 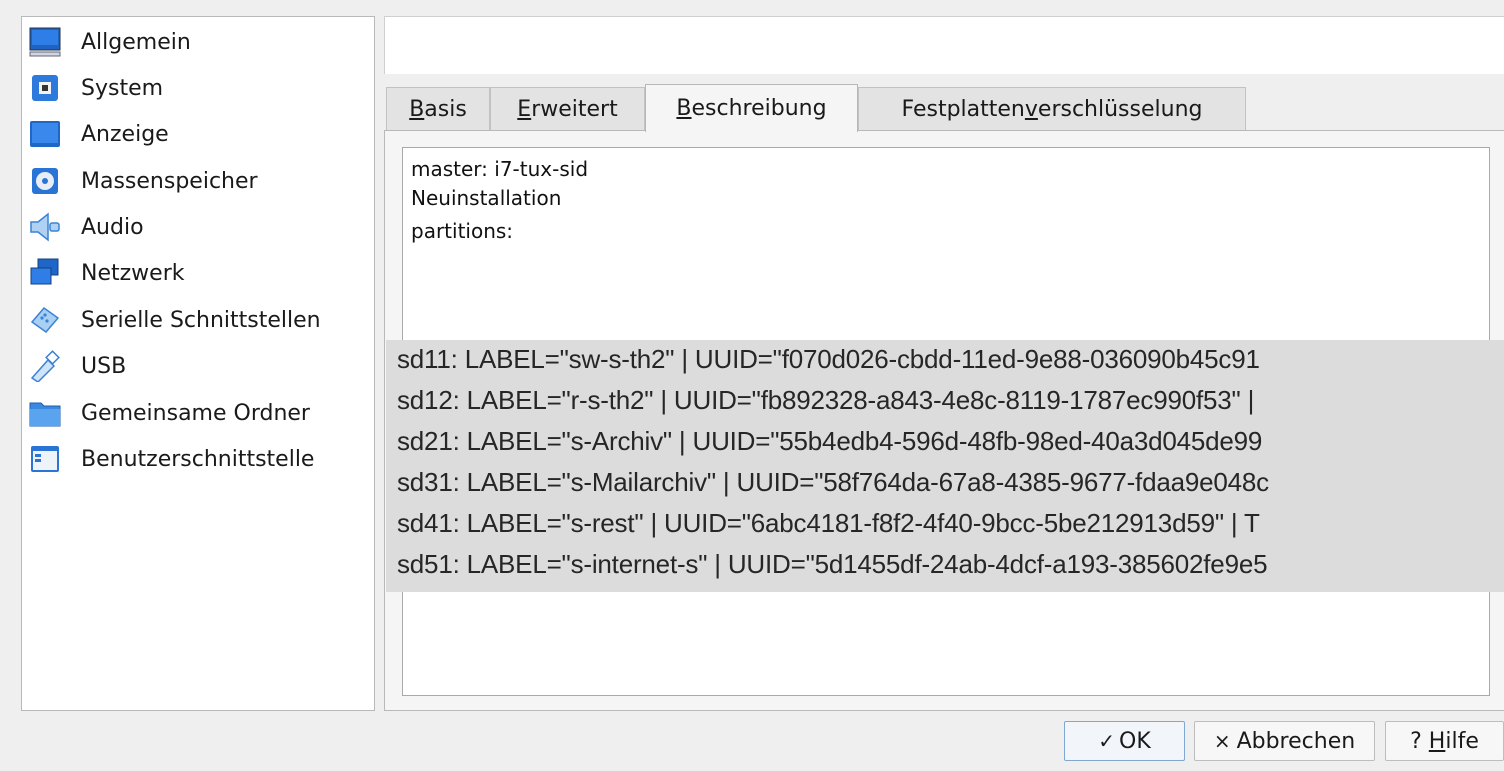 I want to click on tab-beschreibung: Beschreibung, so click(x=751, y=108).